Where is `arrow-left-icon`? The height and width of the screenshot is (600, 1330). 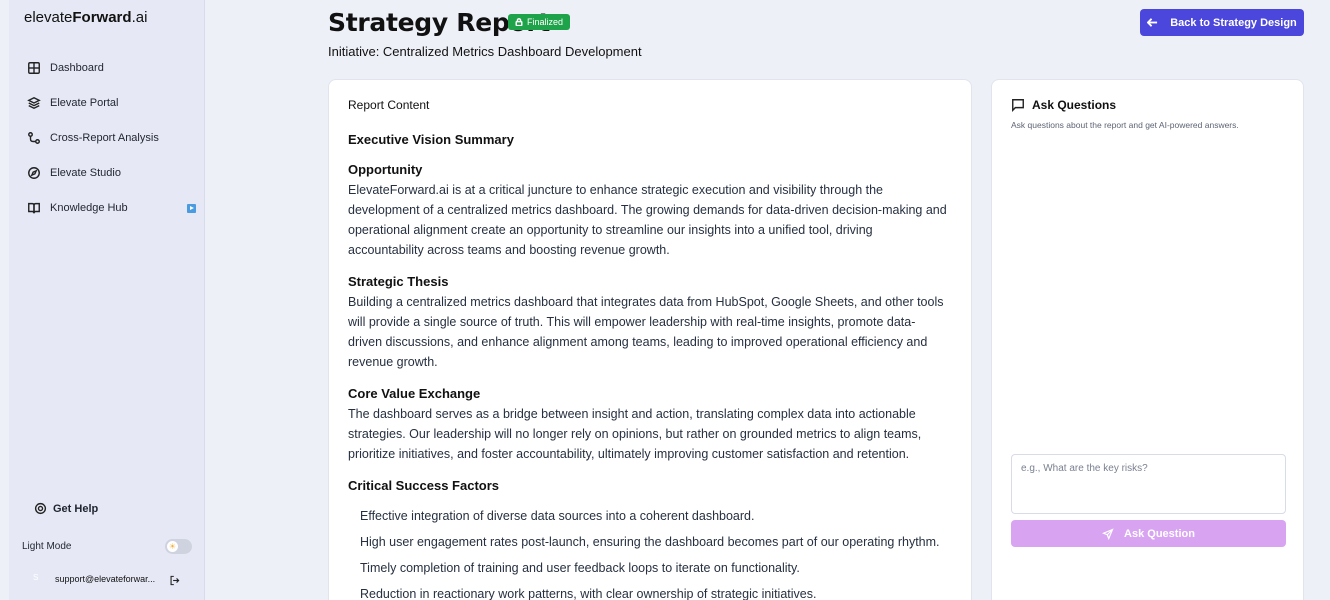
arrow-left-icon is located at coordinates (1152, 22).